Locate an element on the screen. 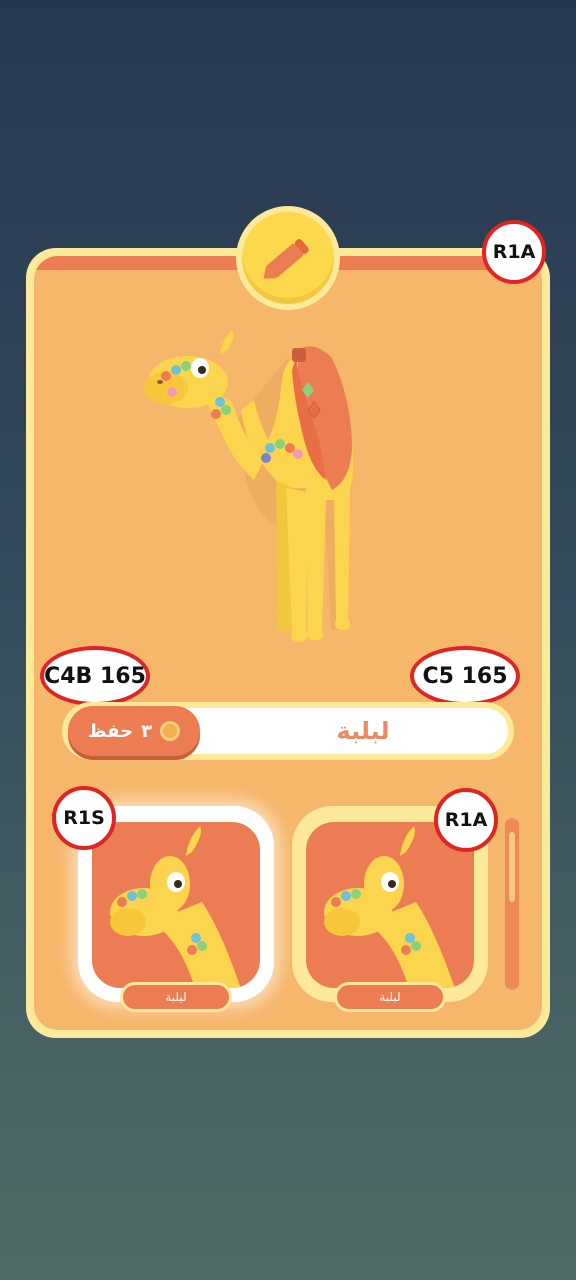 The image size is (576, 1280). card-rarity-tag: R1A is located at coordinates (514, 252).